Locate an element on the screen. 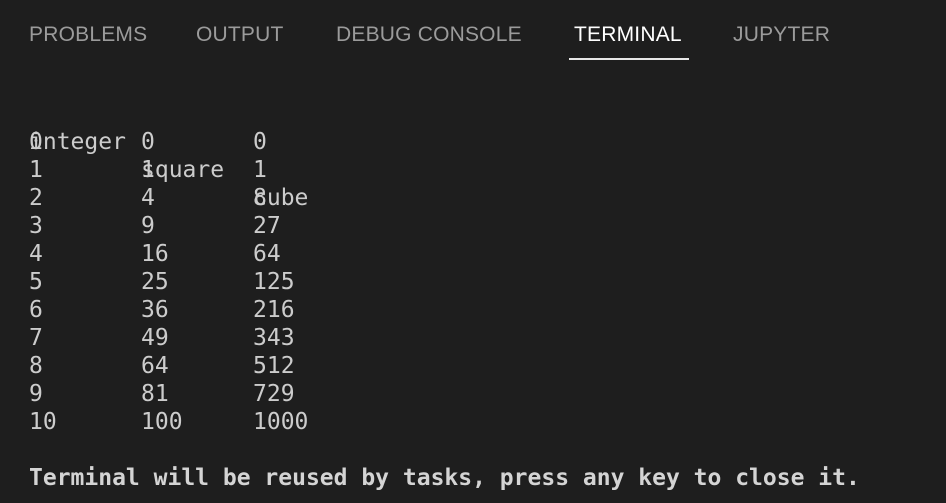 The width and height of the screenshot is (946, 503). square-value: 49 is located at coordinates (155, 338).